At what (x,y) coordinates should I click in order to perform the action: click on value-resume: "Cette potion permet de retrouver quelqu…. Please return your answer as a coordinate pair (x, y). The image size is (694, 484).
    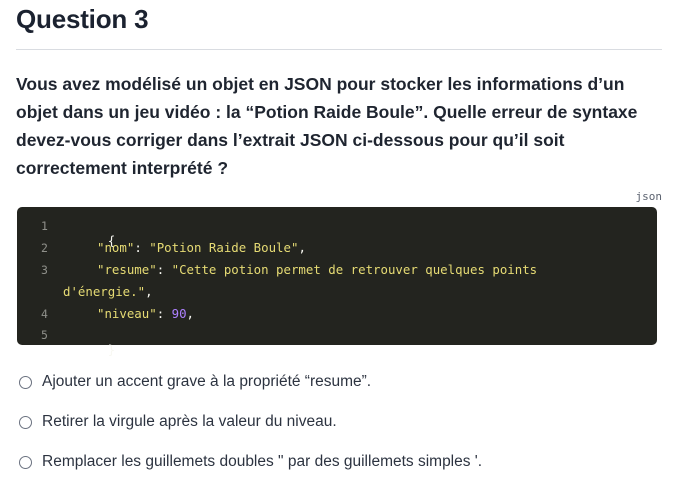
    Looking at the image, I should click on (354, 269).